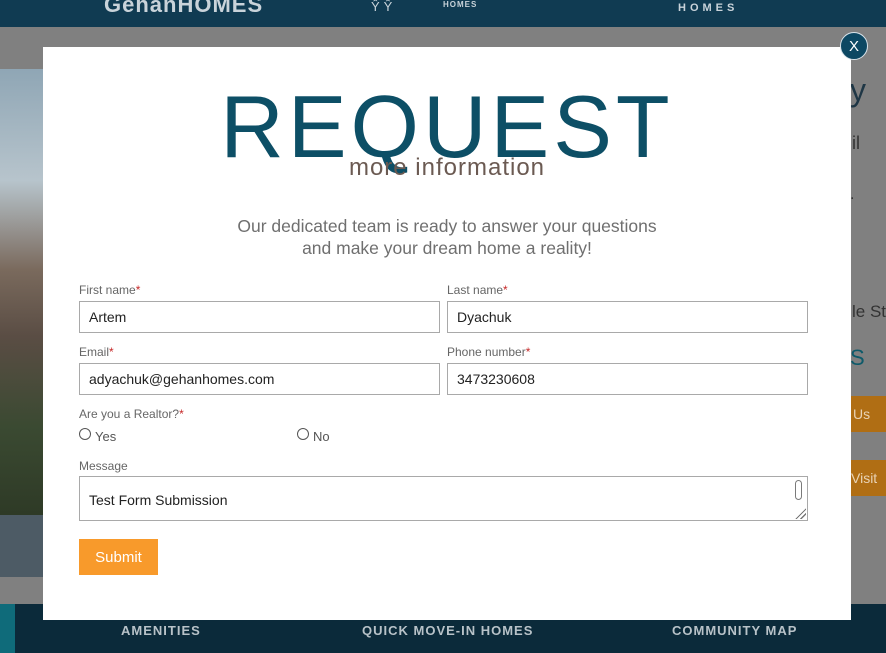  What do you see at coordinates (857, 357) in the screenshot?
I see `community-price-text: S` at bounding box center [857, 357].